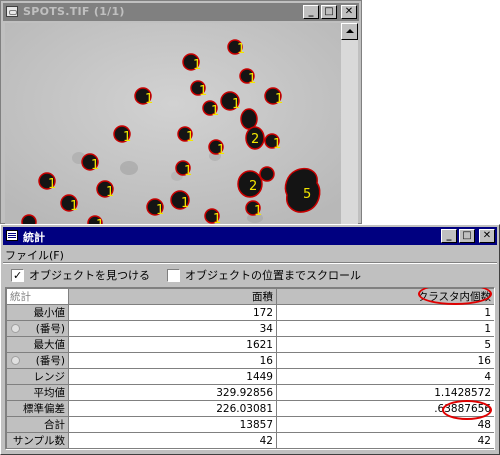  What do you see at coordinates (172, 392) in the screenshot?
I see `area-cell: 329.92856` at bounding box center [172, 392].